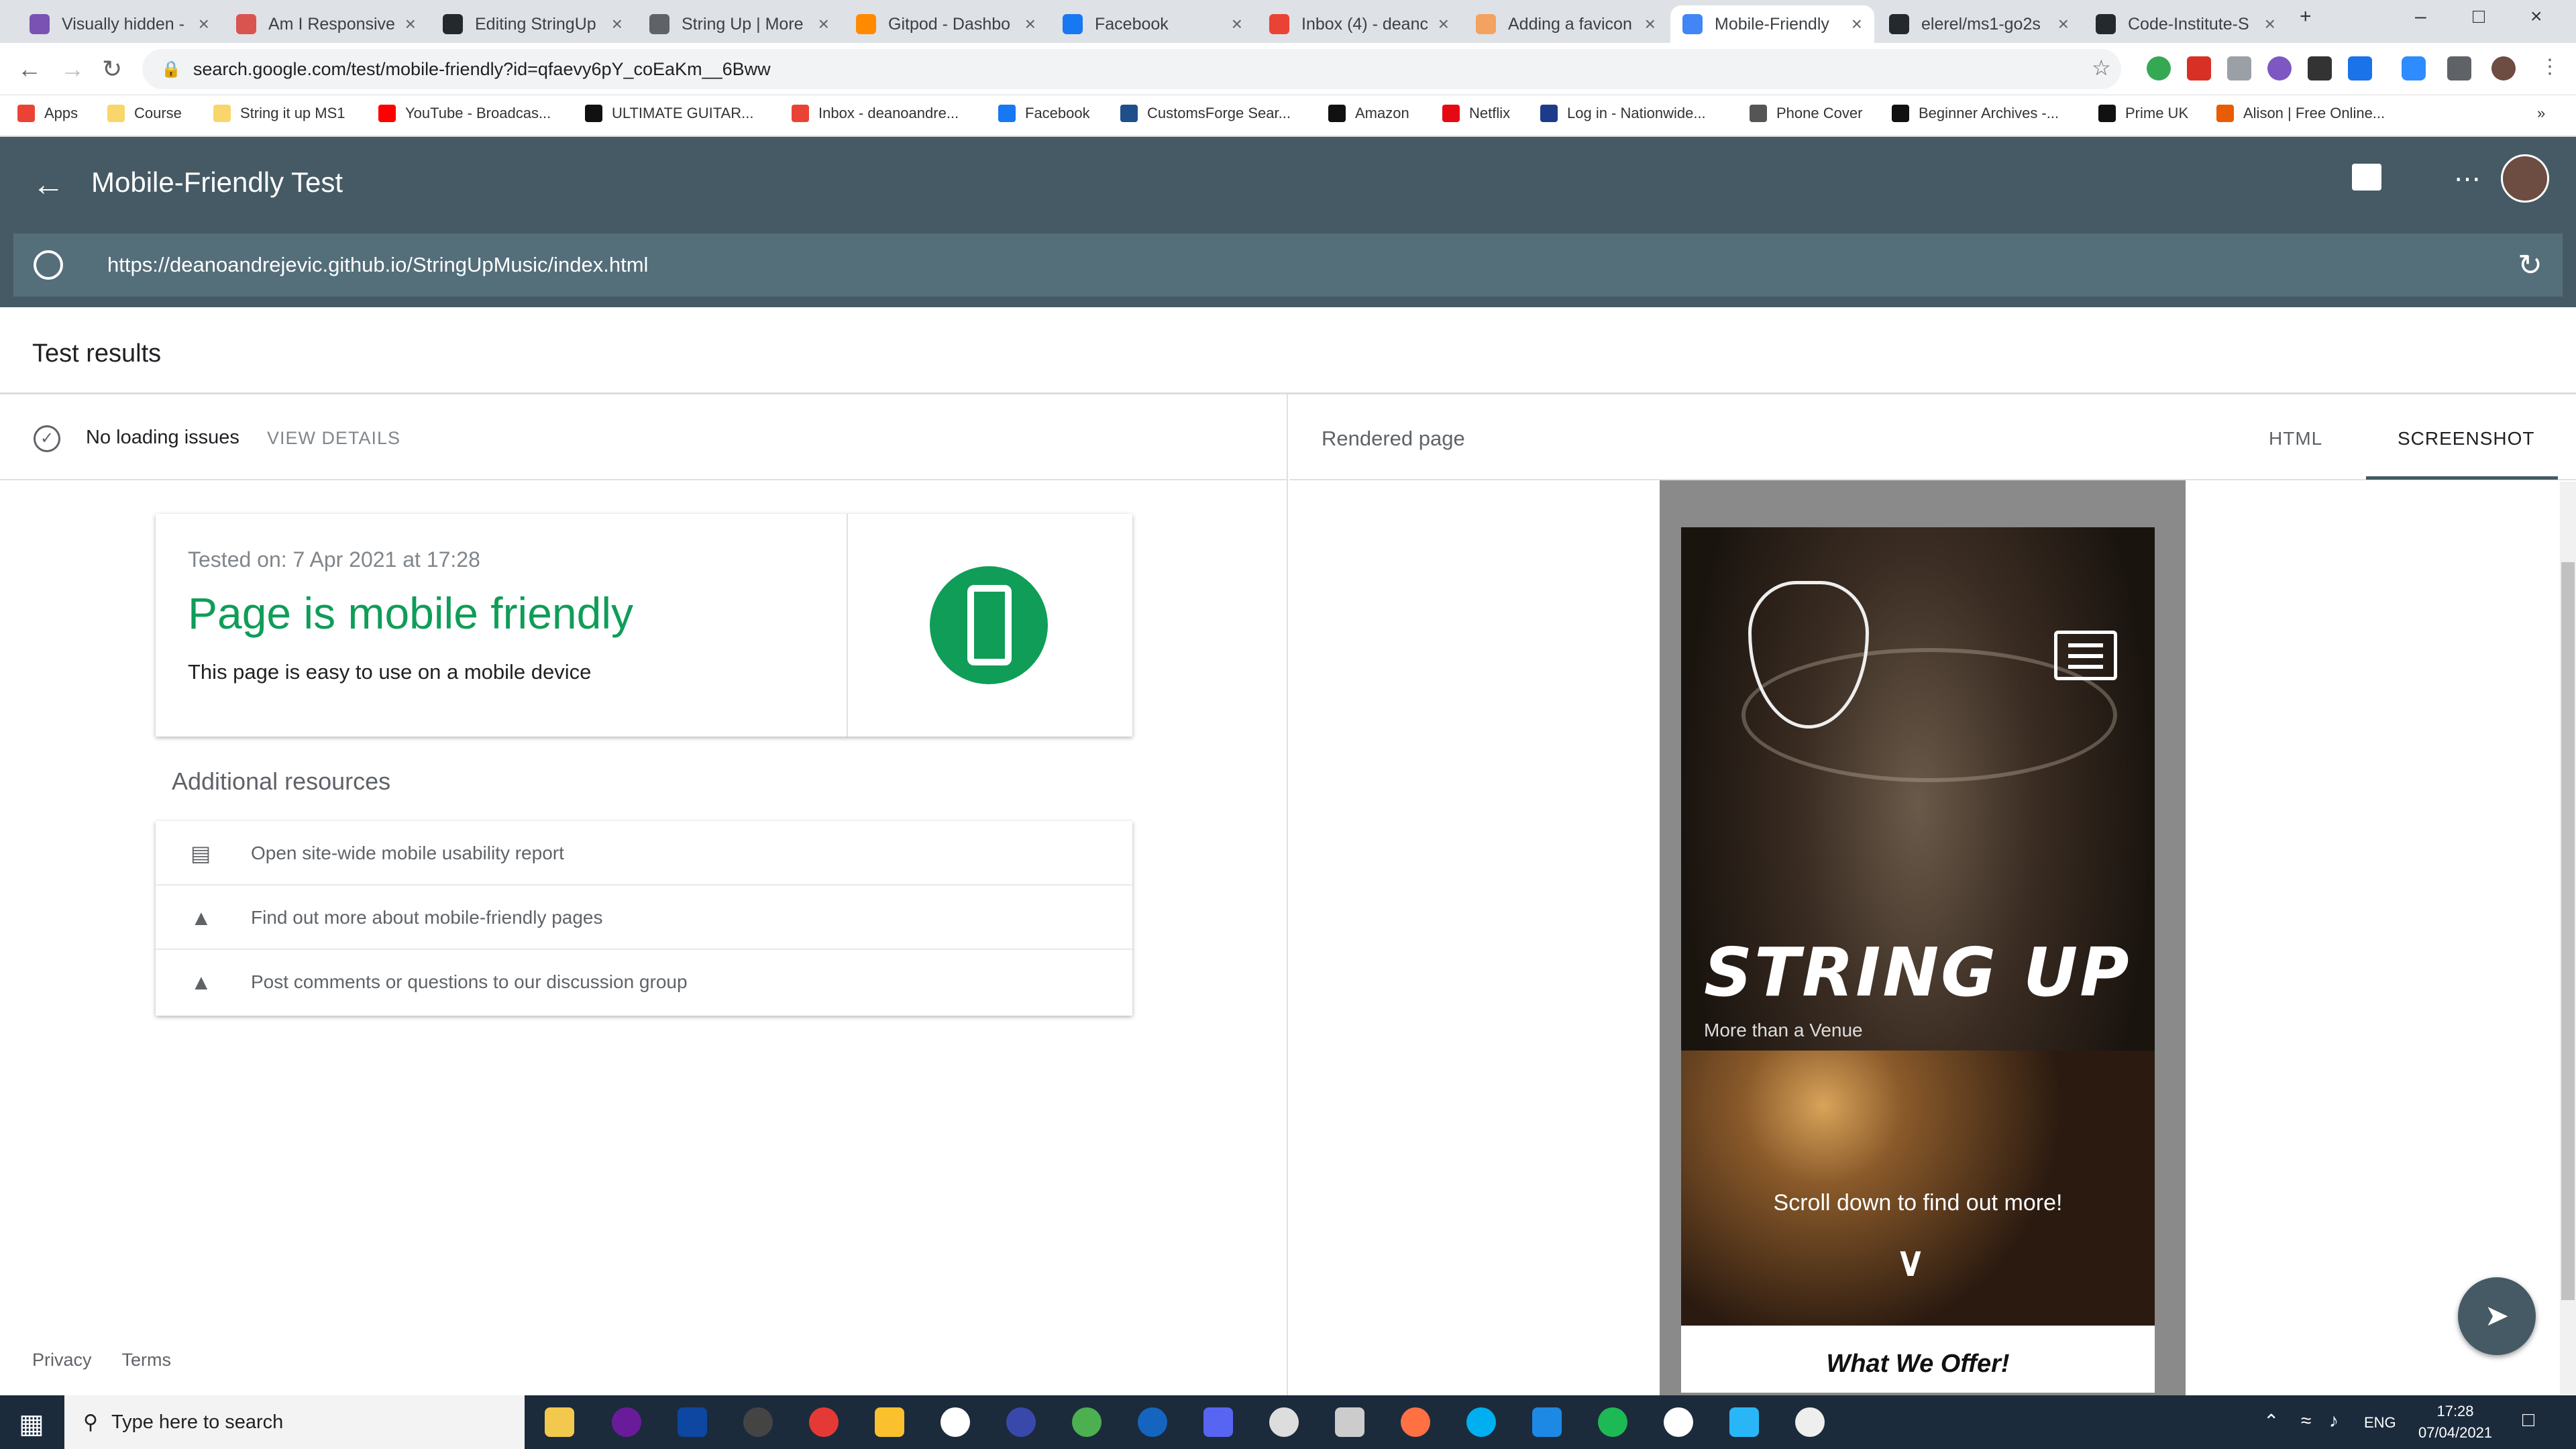 The width and height of the screenshot is (2576, 1449). I want to click on close-window-icon: ×, so click(2536, 16).